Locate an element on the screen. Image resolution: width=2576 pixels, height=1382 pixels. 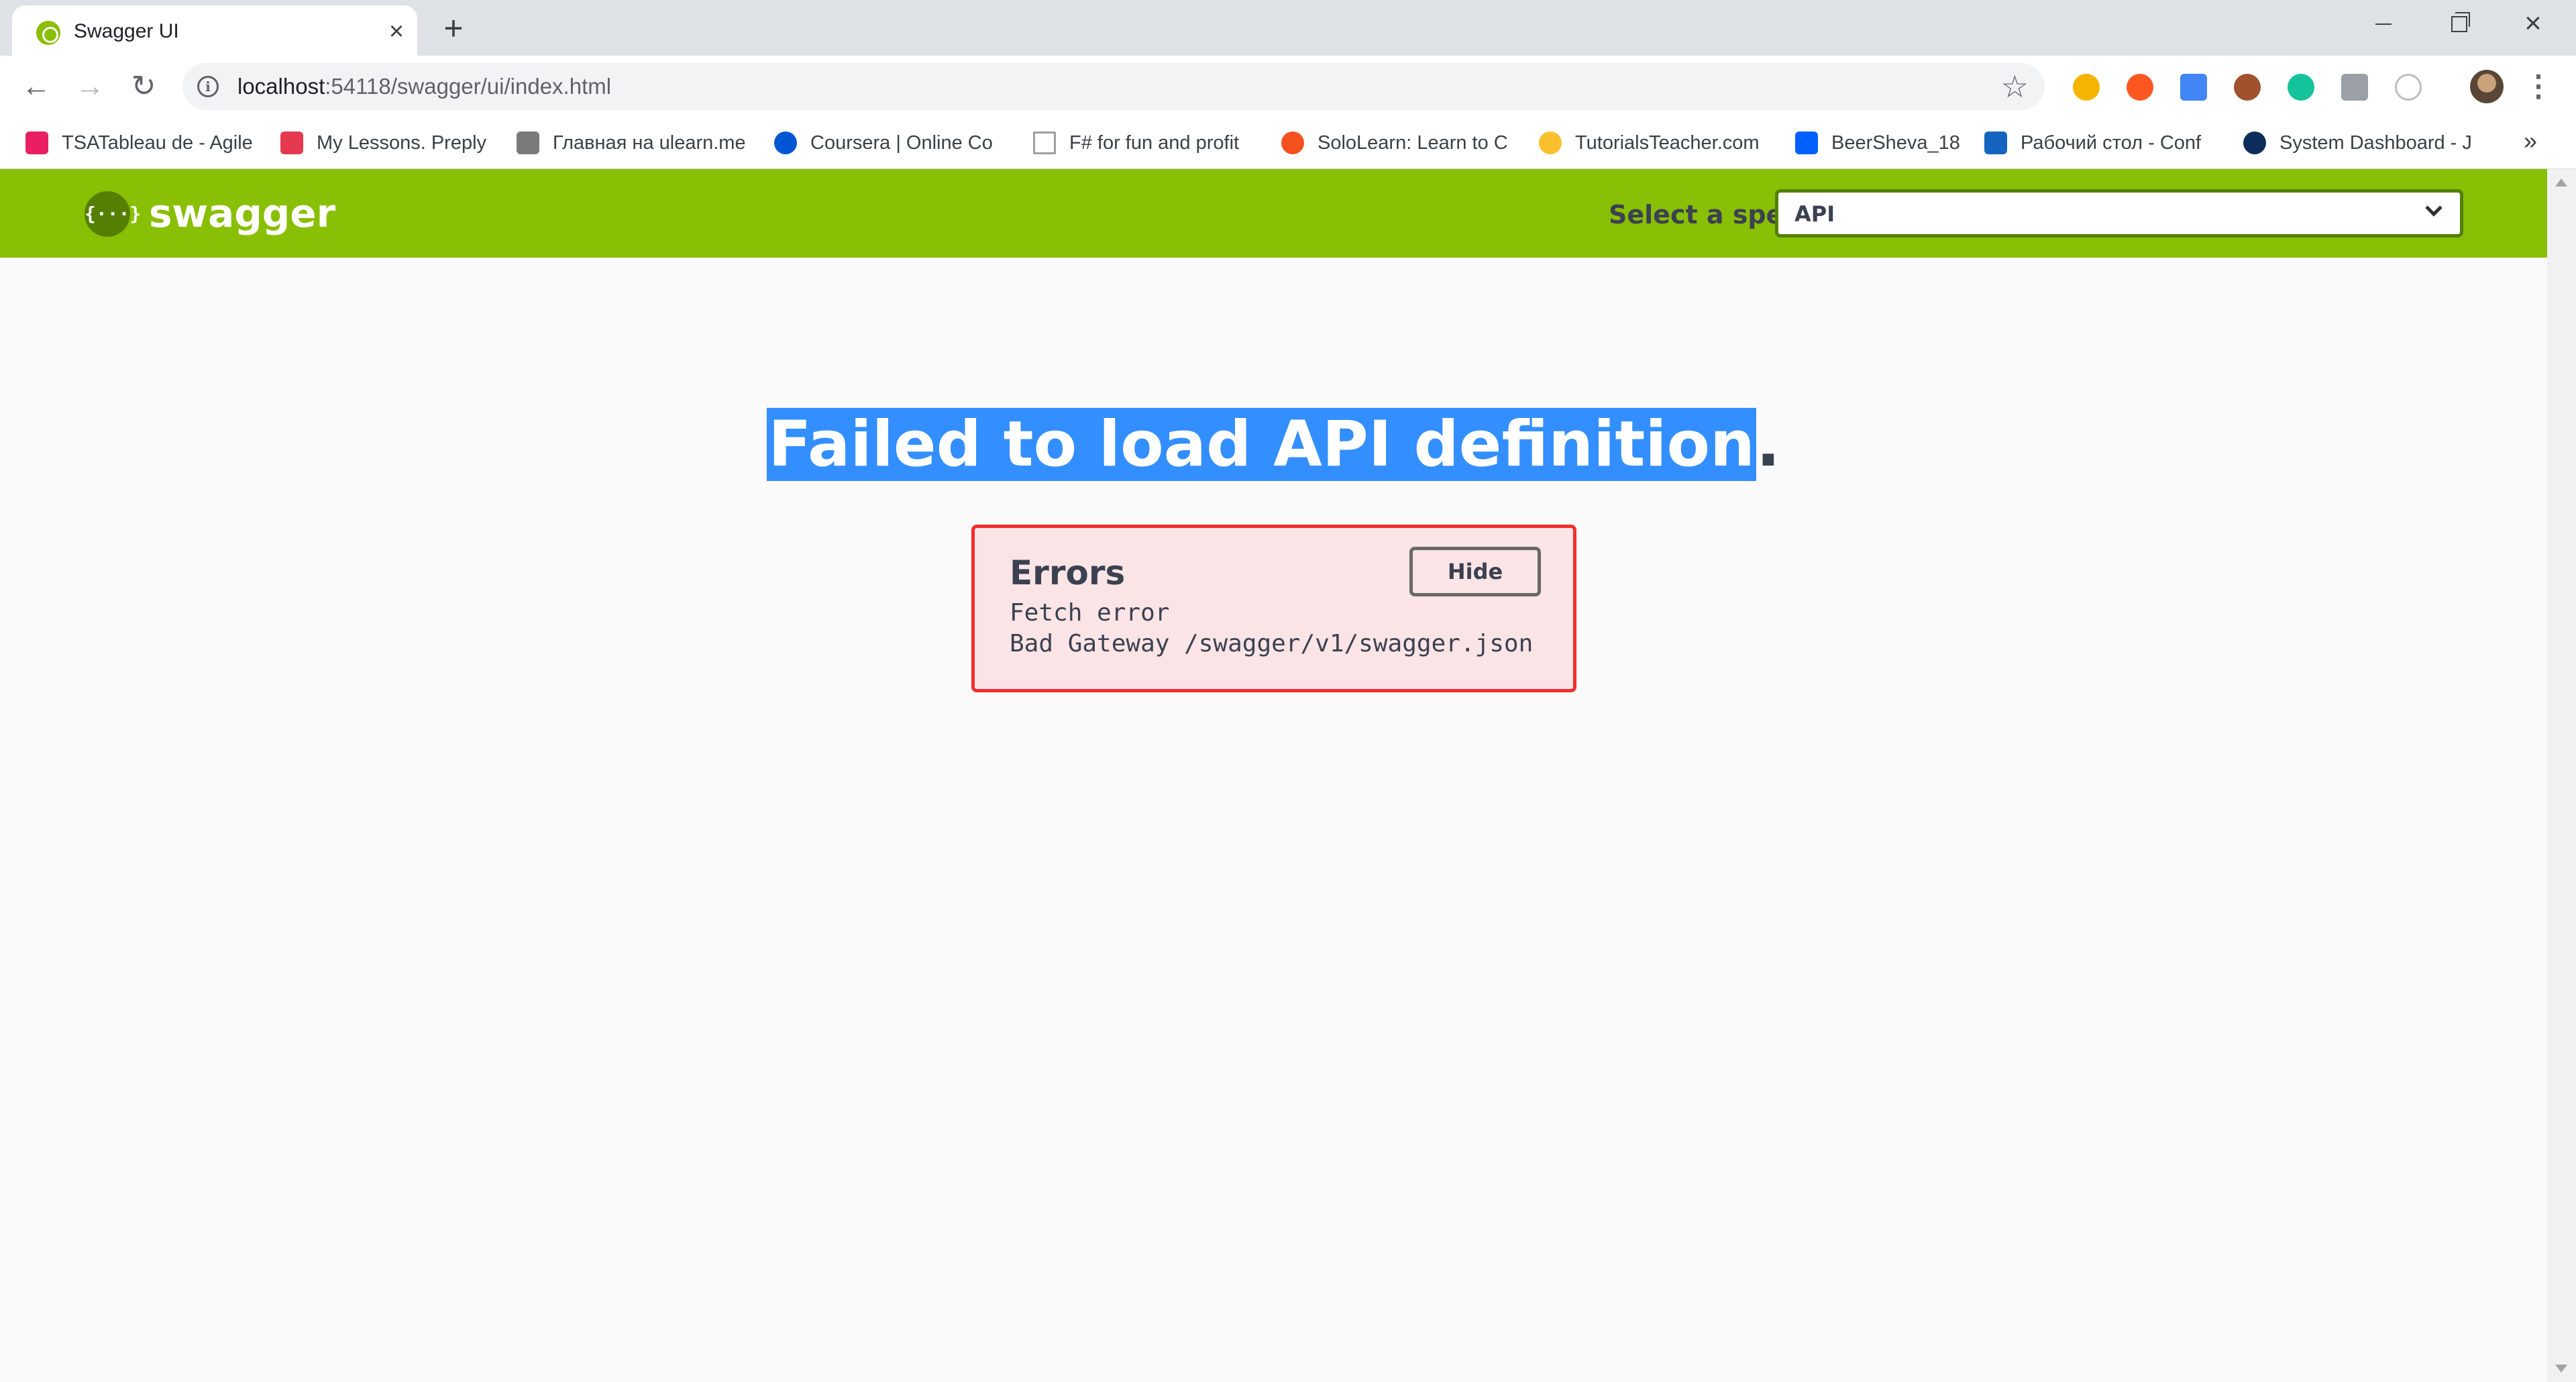
swagger-favicon-icon is located at coordinates (48, 33).